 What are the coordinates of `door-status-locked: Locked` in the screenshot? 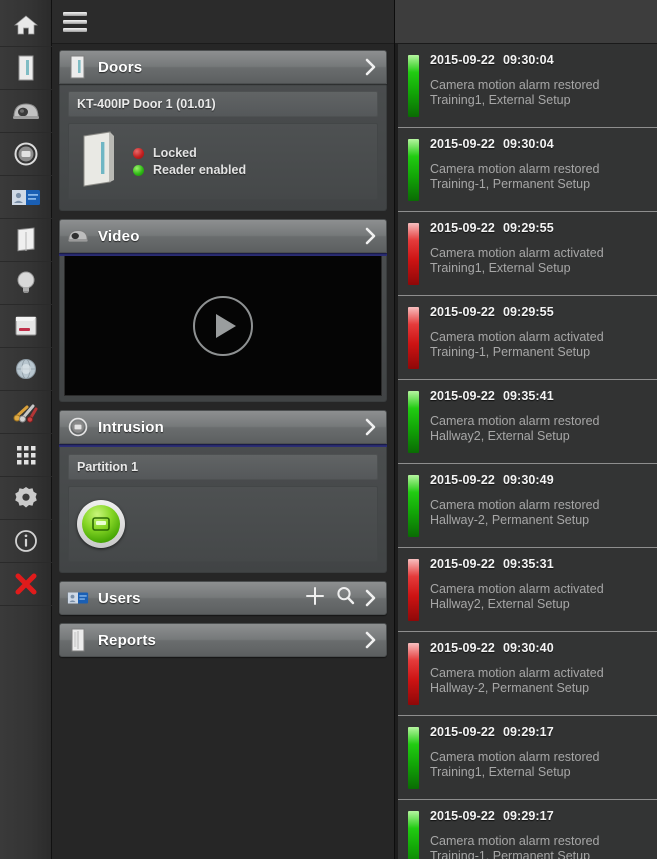 It's located at (189, 153).